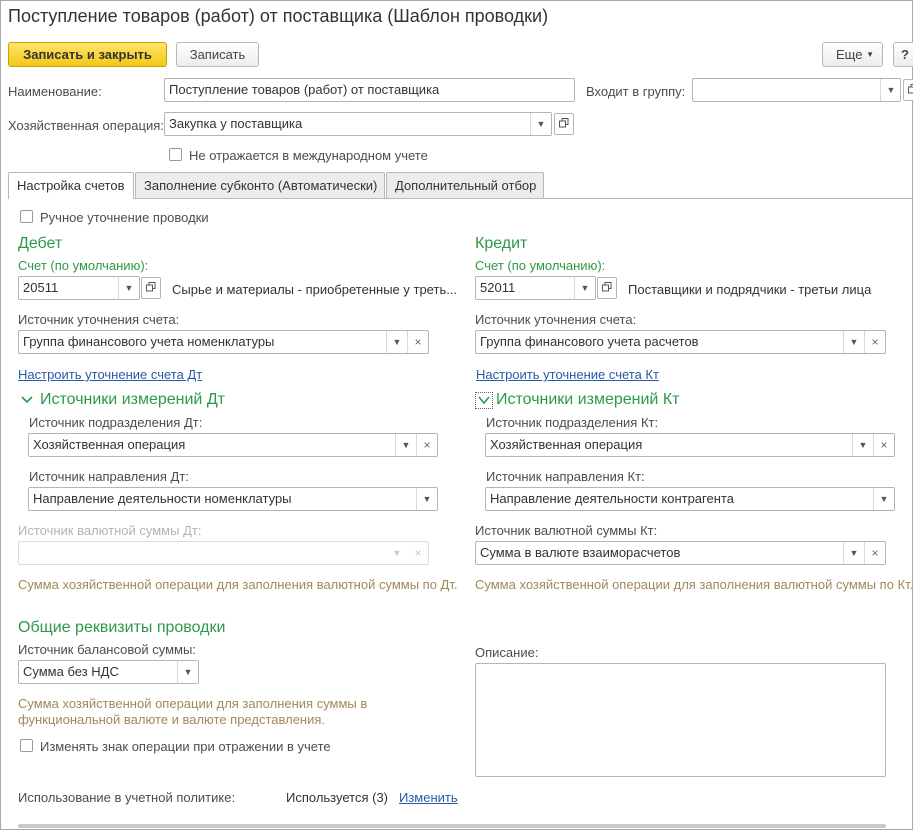 This screenshot has width=913, height=830. What do you see at coordinates (680, 720) in the screenshot?
I see `description-textarea` at bounding box center [680, 720].